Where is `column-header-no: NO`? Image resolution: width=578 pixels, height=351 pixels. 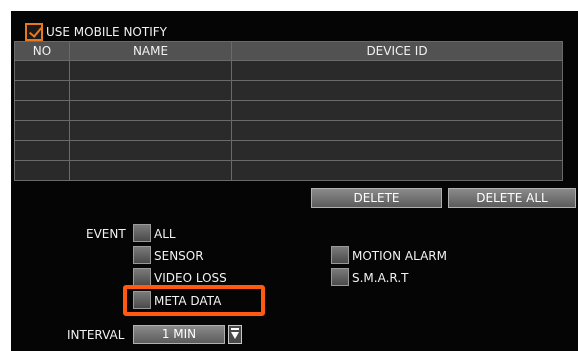 column-header-no: NO is located at coordinates (42, 51).